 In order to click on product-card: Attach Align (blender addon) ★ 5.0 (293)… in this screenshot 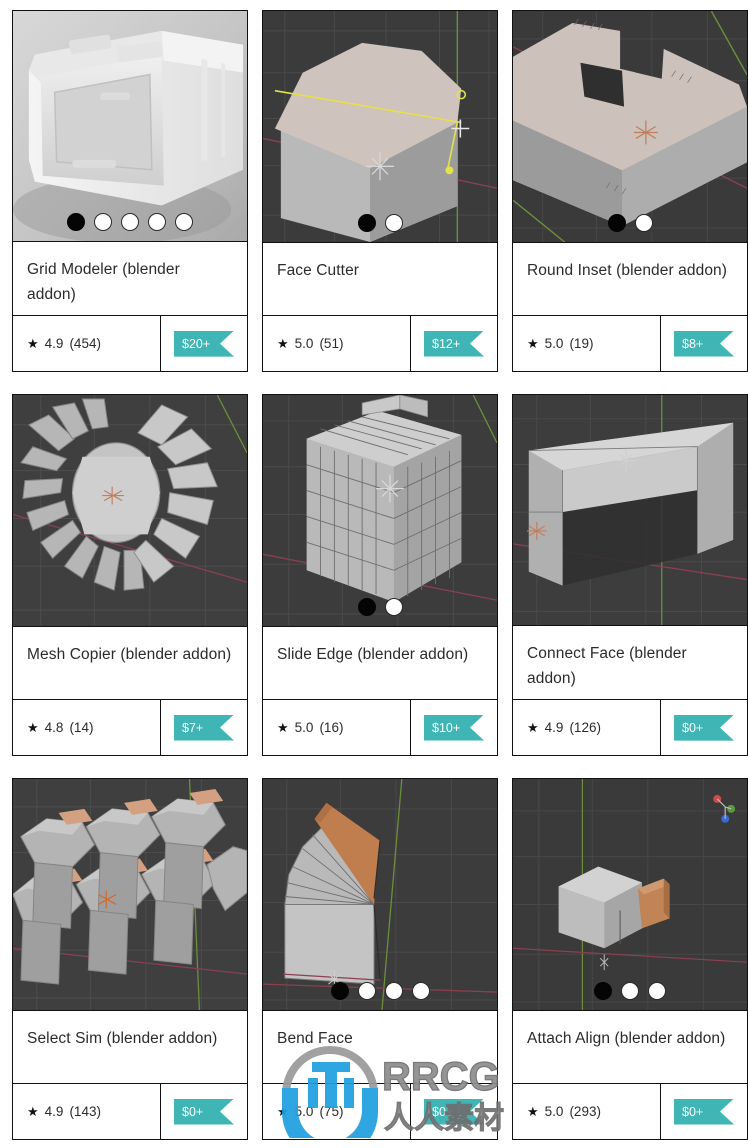, I will do `click(630, 959)`.